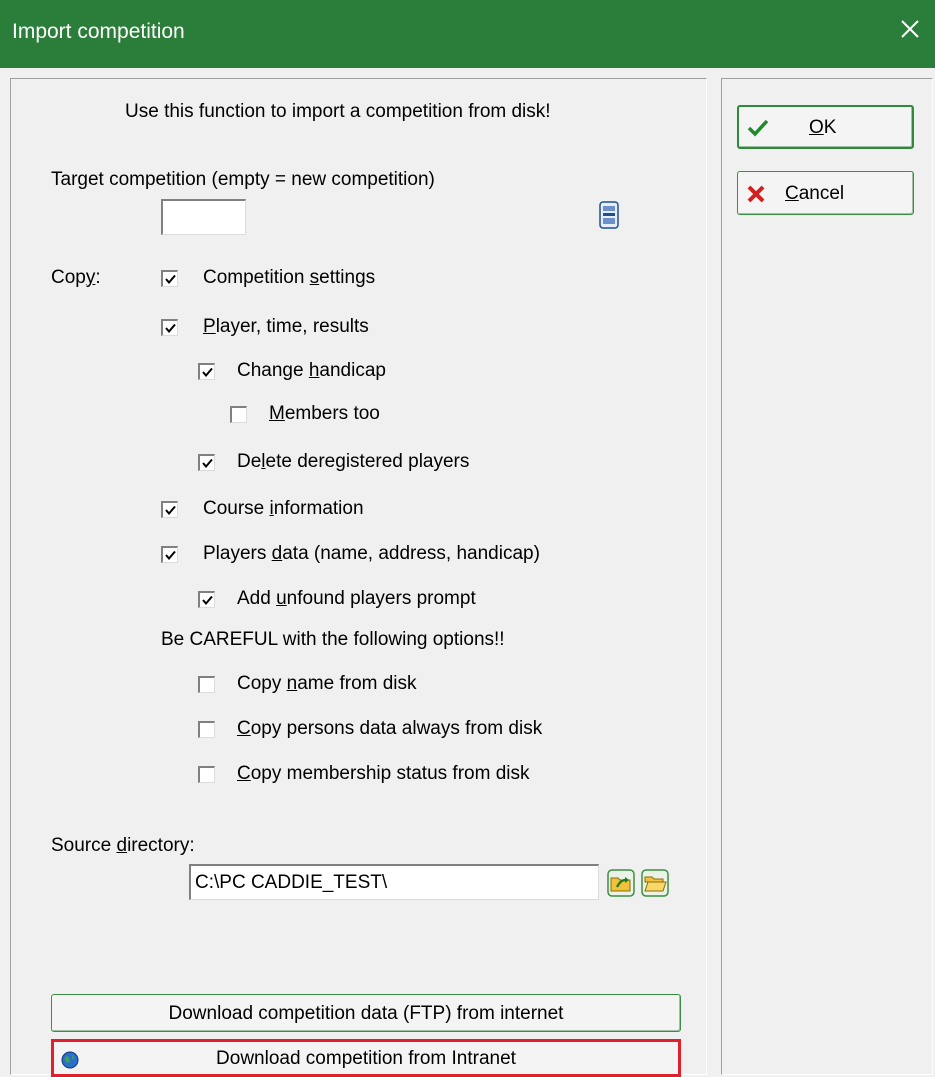 The height and width of the screenshot is (1077, 935). Describe the element at coordinates (123, 845) in the screenshot. I see `source-directory-label: Source directory:` at that location.